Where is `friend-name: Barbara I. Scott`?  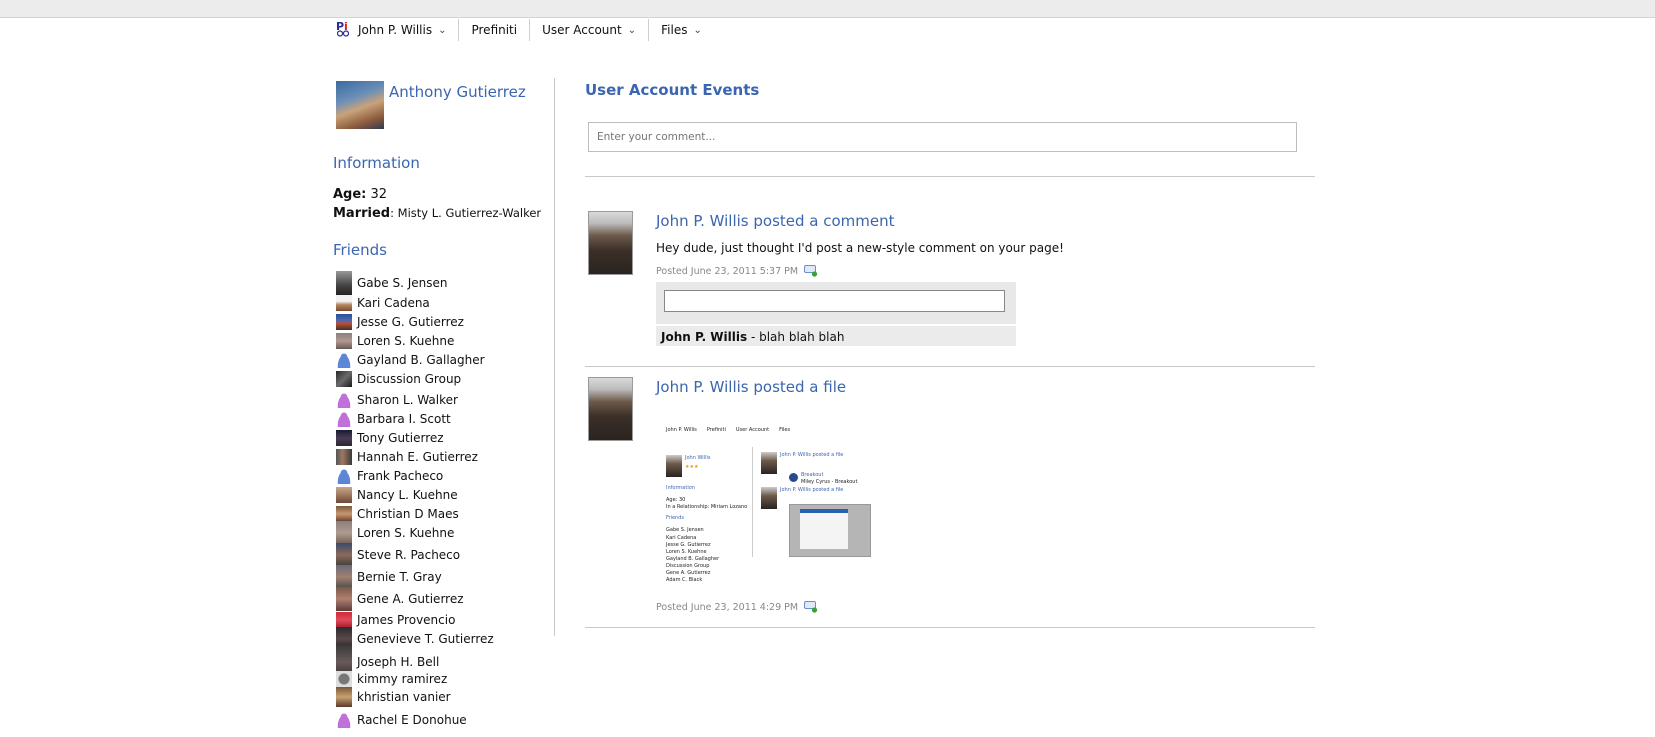 friend-name: Barbara I. Scott is located at coordinates (404, 419).